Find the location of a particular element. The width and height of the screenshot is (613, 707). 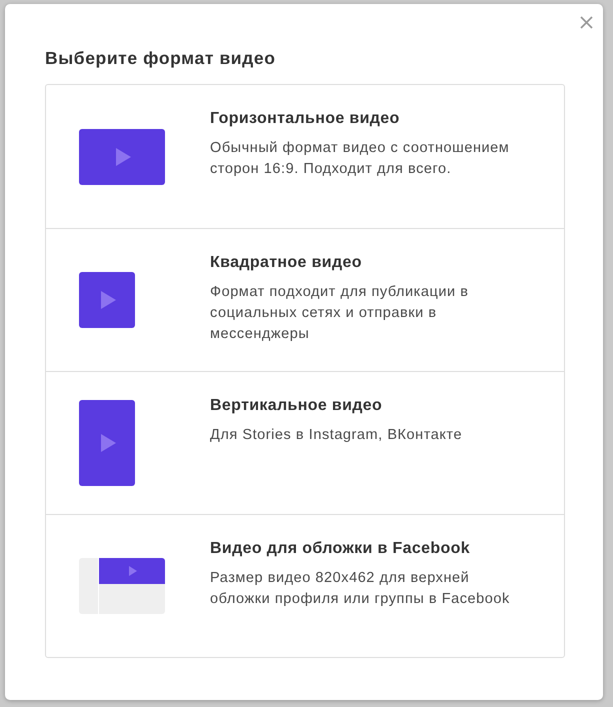

square-video-icon is located at coordinates (107, 300).